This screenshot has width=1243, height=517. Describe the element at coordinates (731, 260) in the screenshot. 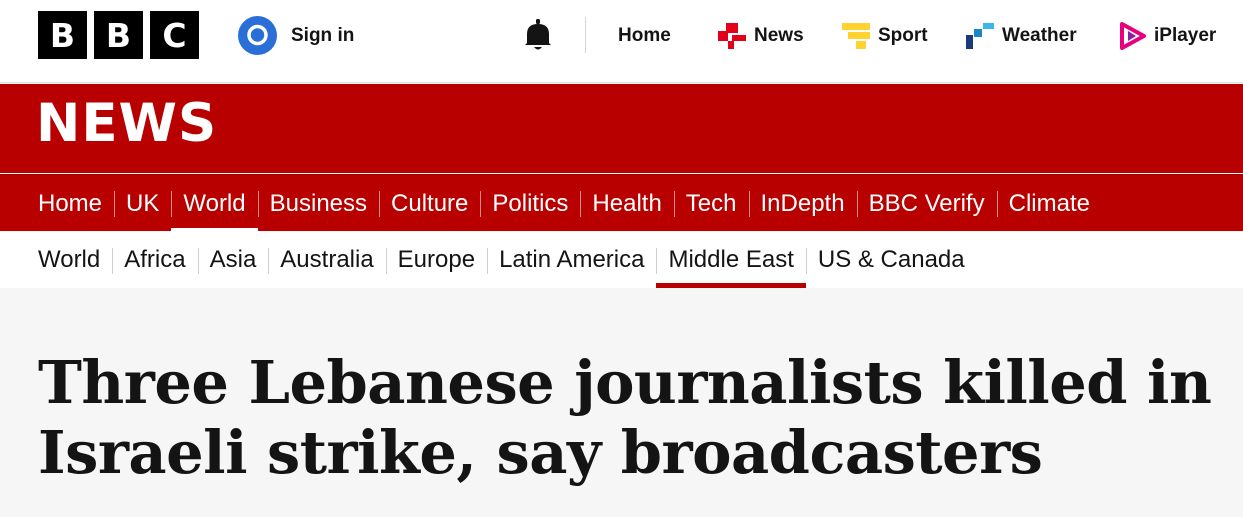

I see `secondary-nav-middle-east: Middle East` at that location.